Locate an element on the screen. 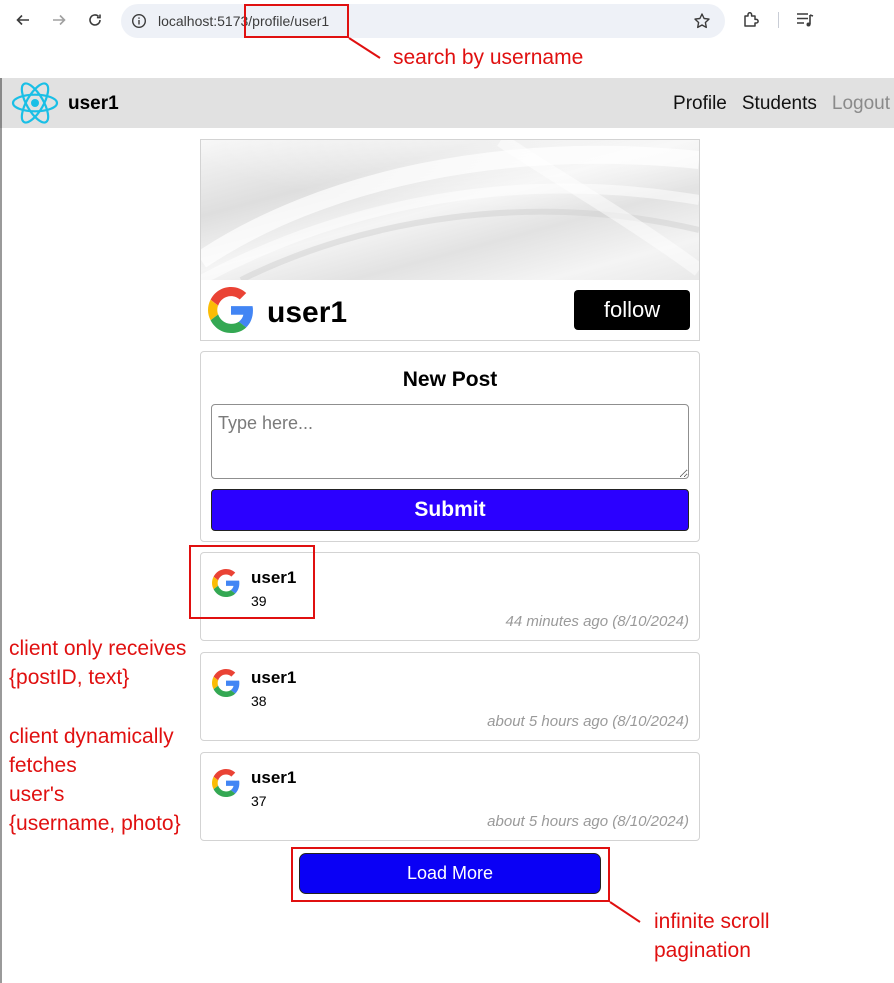 This screenshot has width=894, height=983. follow-button: follow is located at coordinates (632, 310).